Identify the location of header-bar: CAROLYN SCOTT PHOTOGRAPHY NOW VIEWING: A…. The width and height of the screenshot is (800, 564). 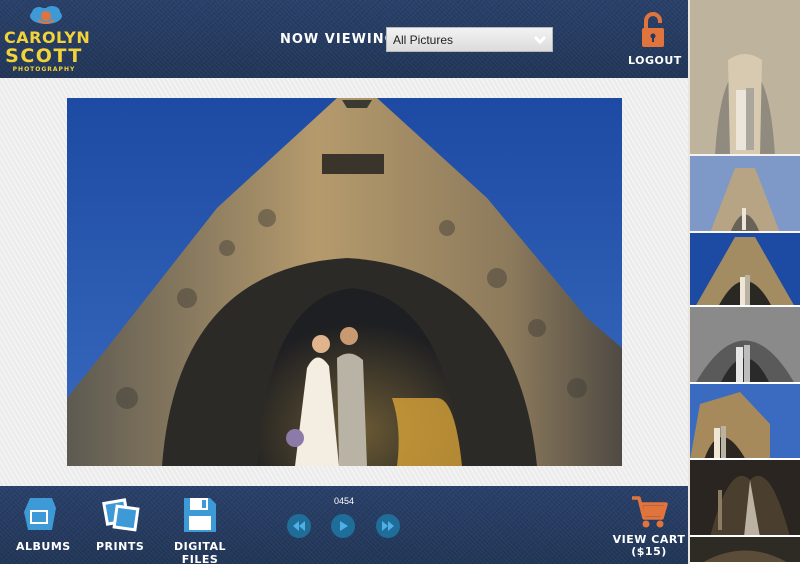
(344, 39).